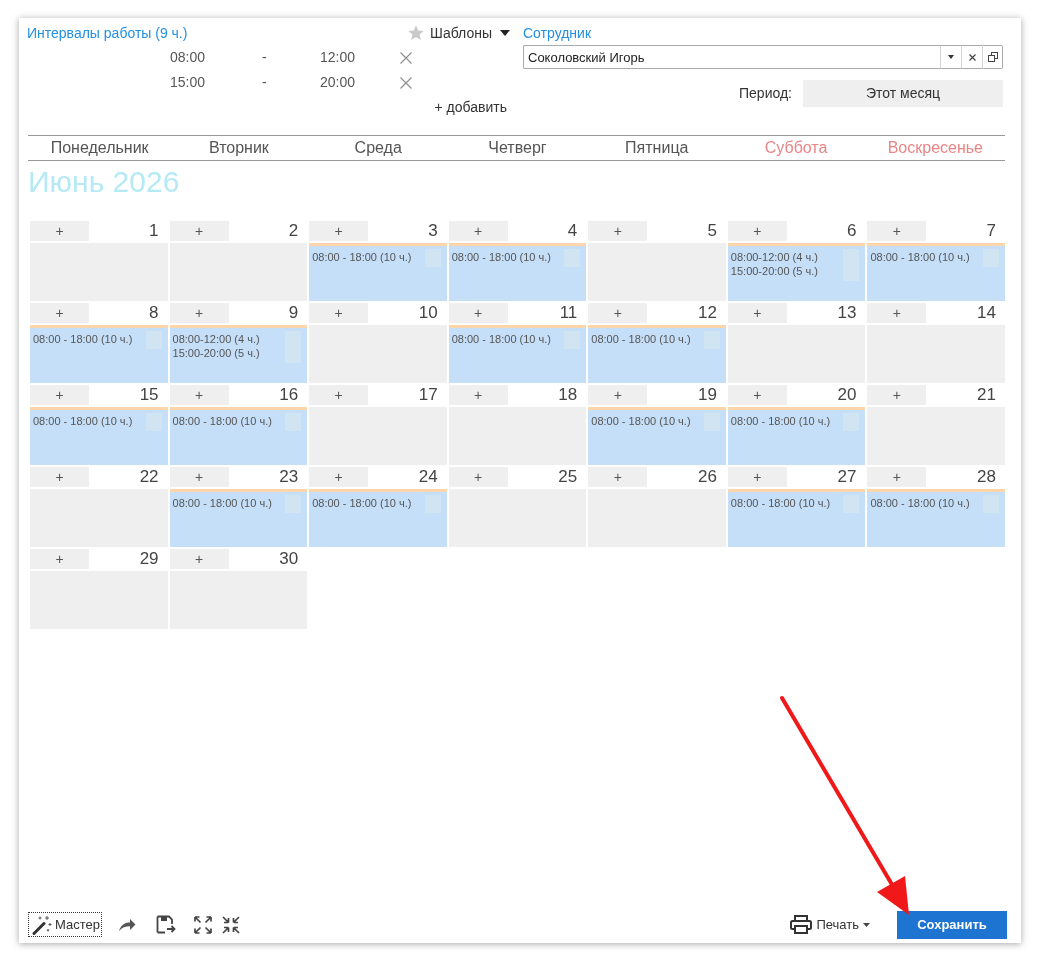 The image size is (1041, 964). Describe the element at coordinates (293, 231) in the screenshot. I see `day-number: 2` at that location.